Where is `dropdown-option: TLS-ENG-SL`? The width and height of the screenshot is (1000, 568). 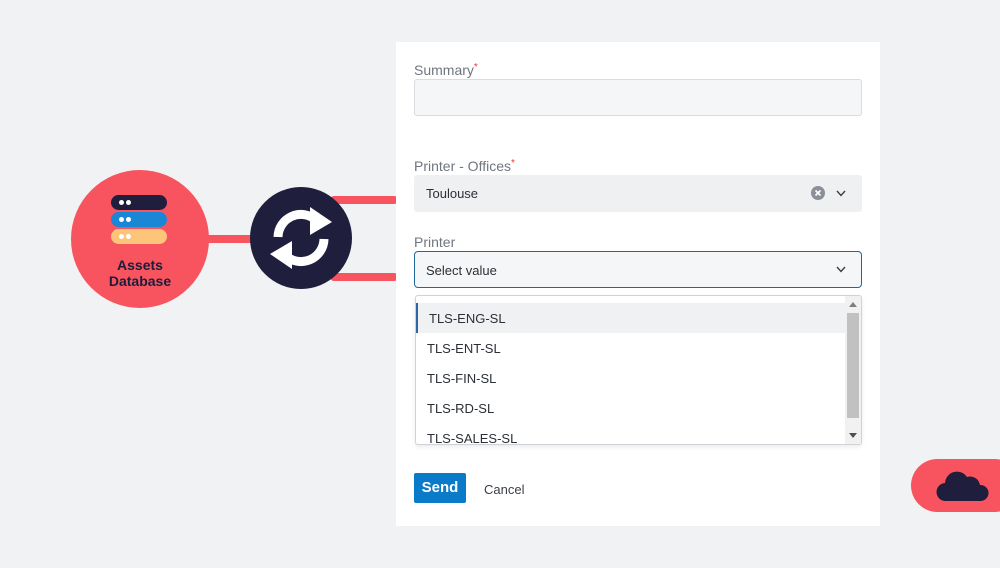 dropdown-option: TLS-ENG-SL is located at coordinates (631, 318).